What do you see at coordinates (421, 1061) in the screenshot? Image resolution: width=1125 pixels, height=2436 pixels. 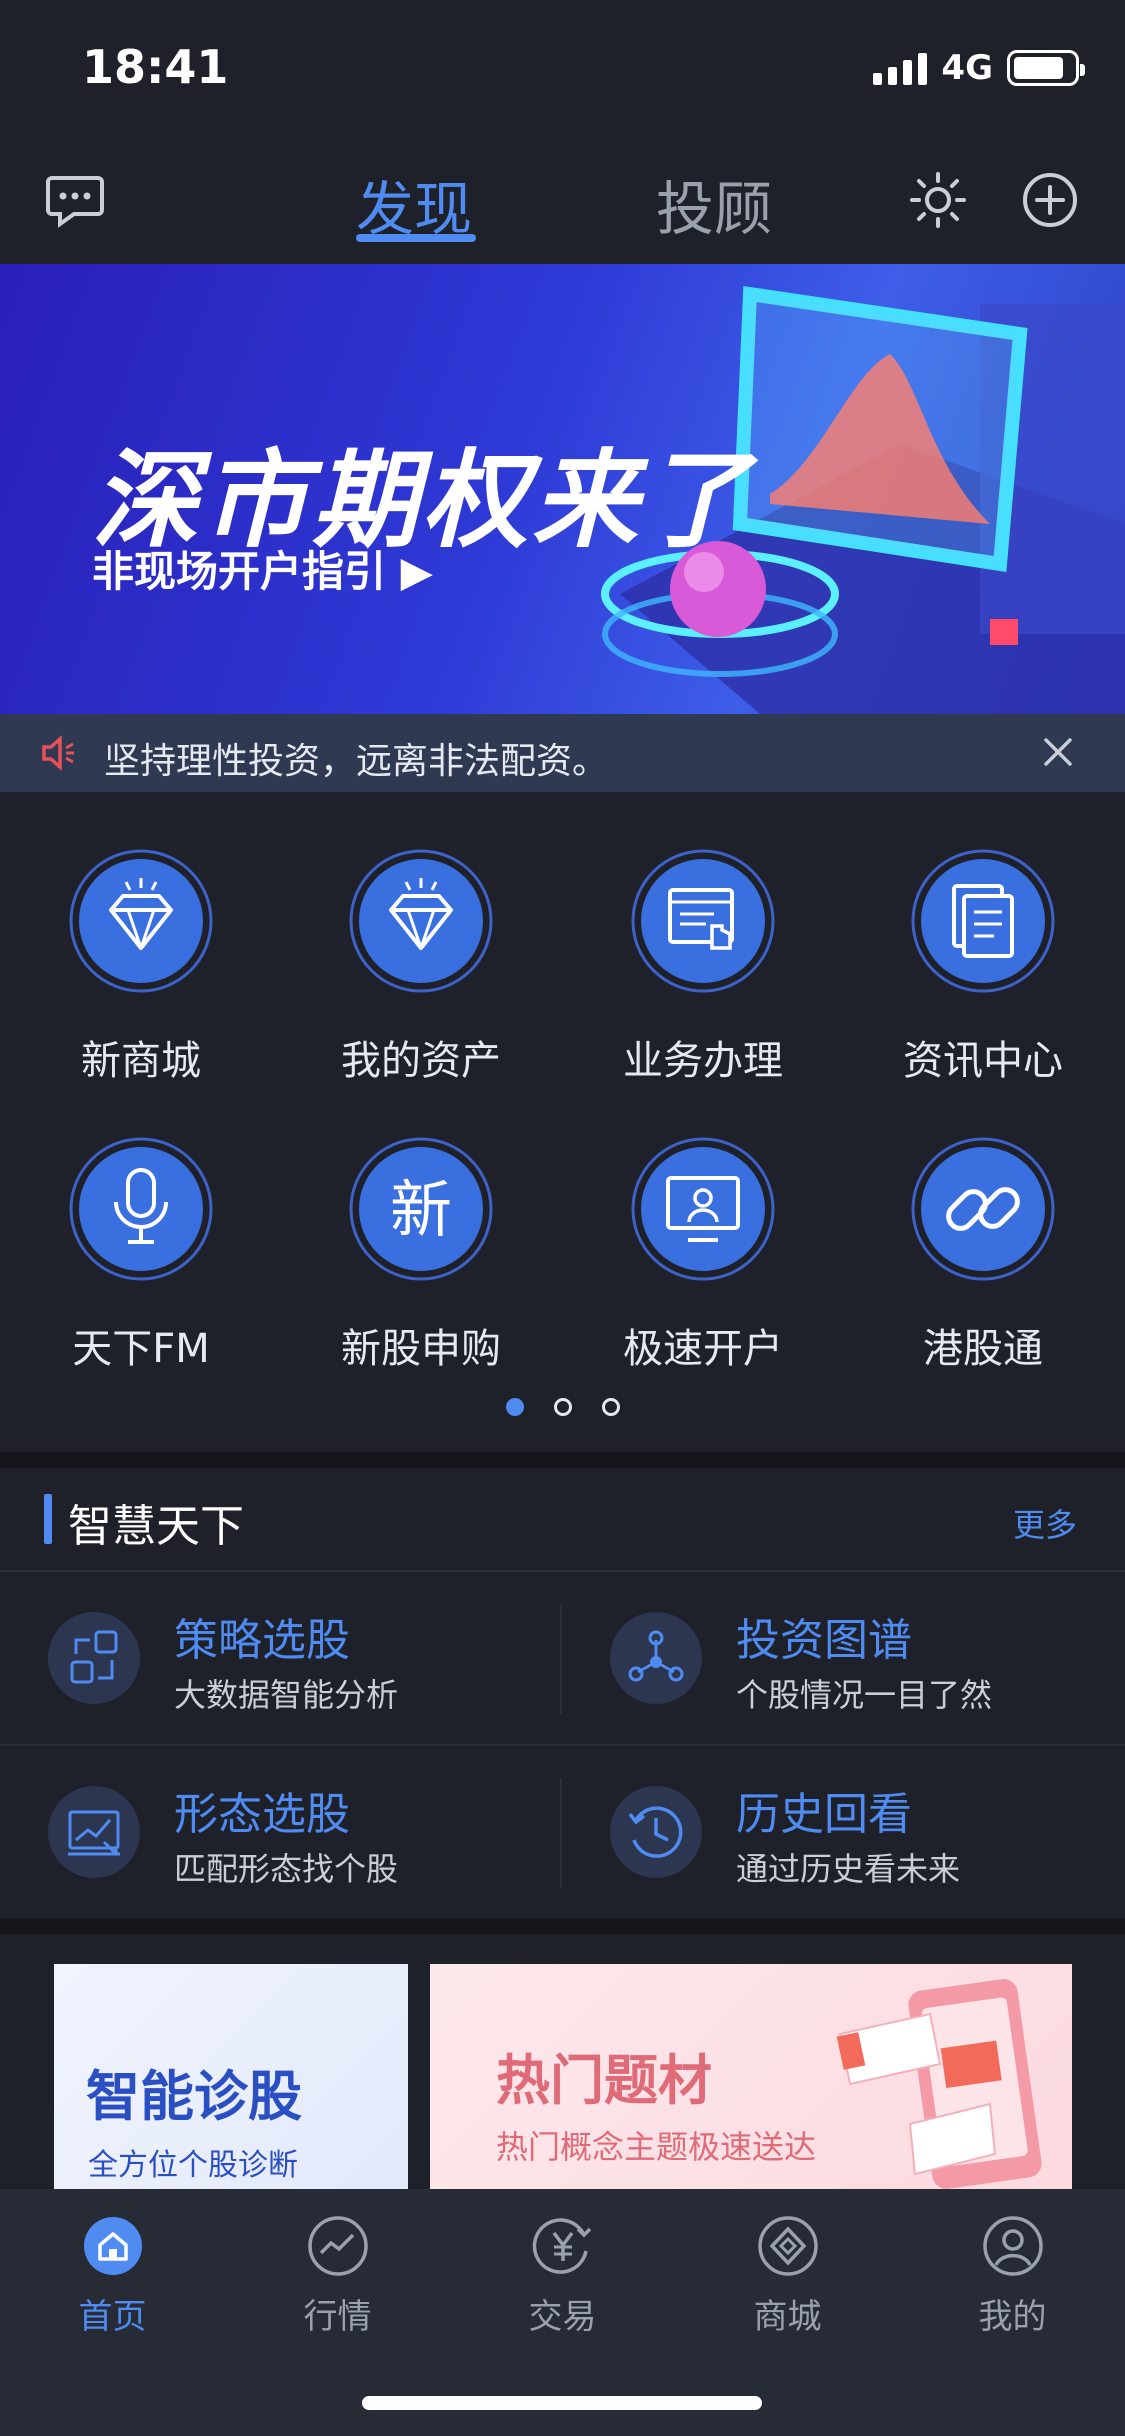 I see `grid-label: 我的资产` at bounding box center [421, 1061].